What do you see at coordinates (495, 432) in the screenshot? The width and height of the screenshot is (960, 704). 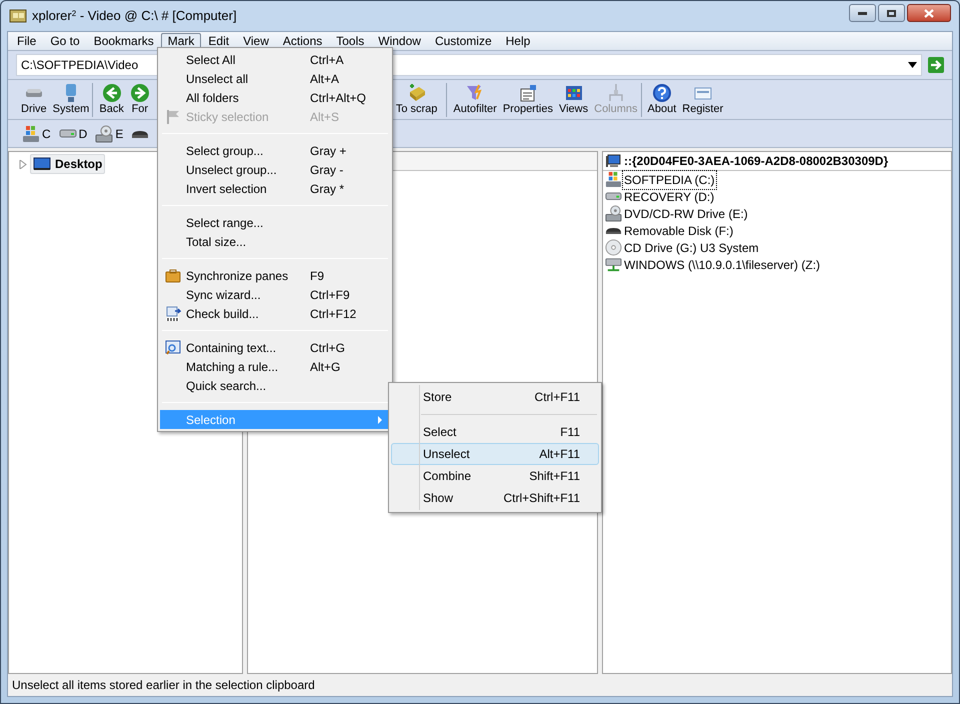 I see `menu-item: Select F11` at bounding box center [495, 432].